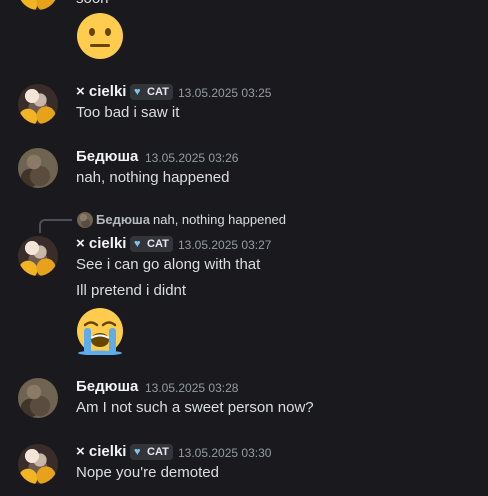  What do you see at coordinates (92, 4) in the screenshot?
I see `message-text: soon` at bounding box center [92, 4].